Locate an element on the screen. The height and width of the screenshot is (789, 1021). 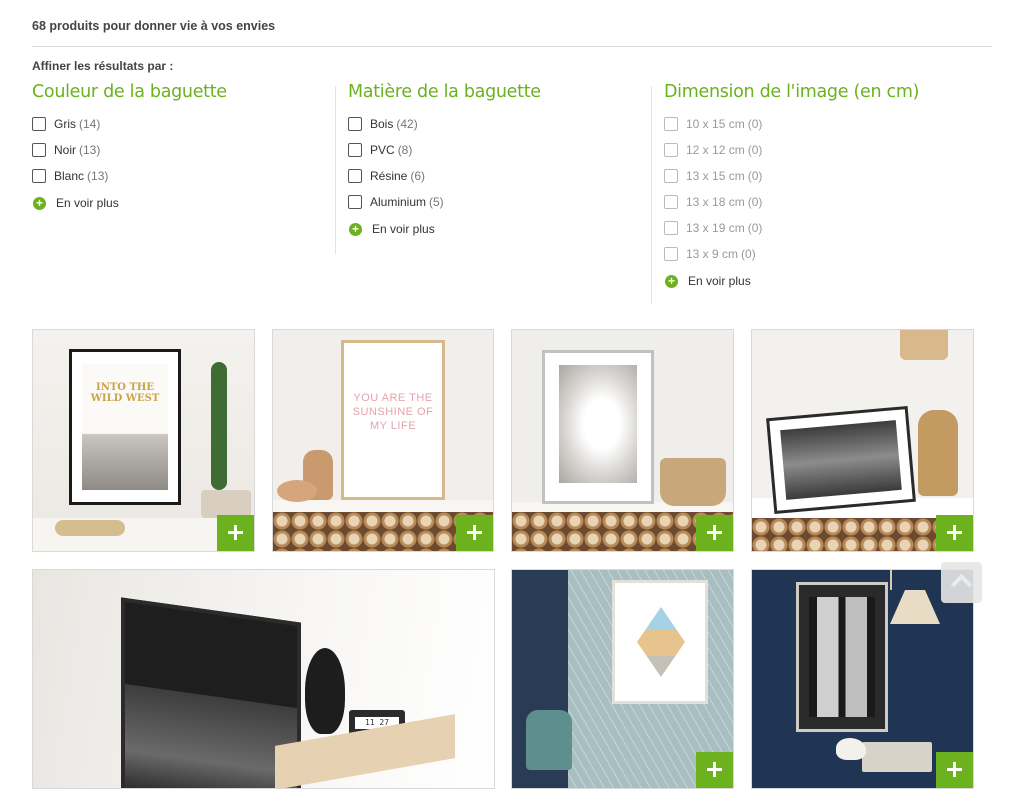
filter-option-12x12: 12 x 12 cm (0) is located at coordinates (791, 150).